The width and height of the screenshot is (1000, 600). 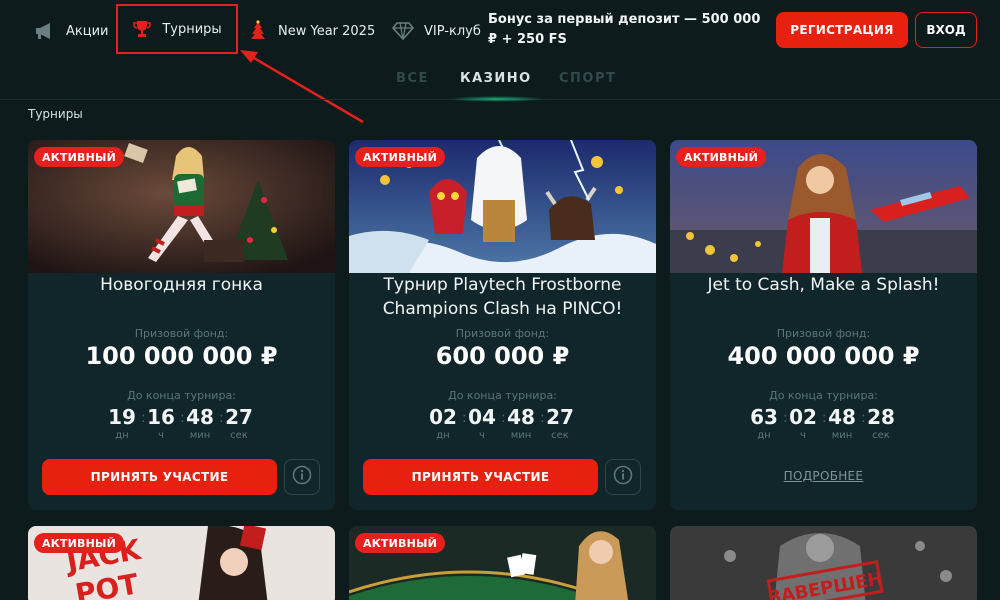 What do you see at coordinates (443, 423) in the screenshot?
I see `timer-days: 02 дн` at bounding box center [443, 423].